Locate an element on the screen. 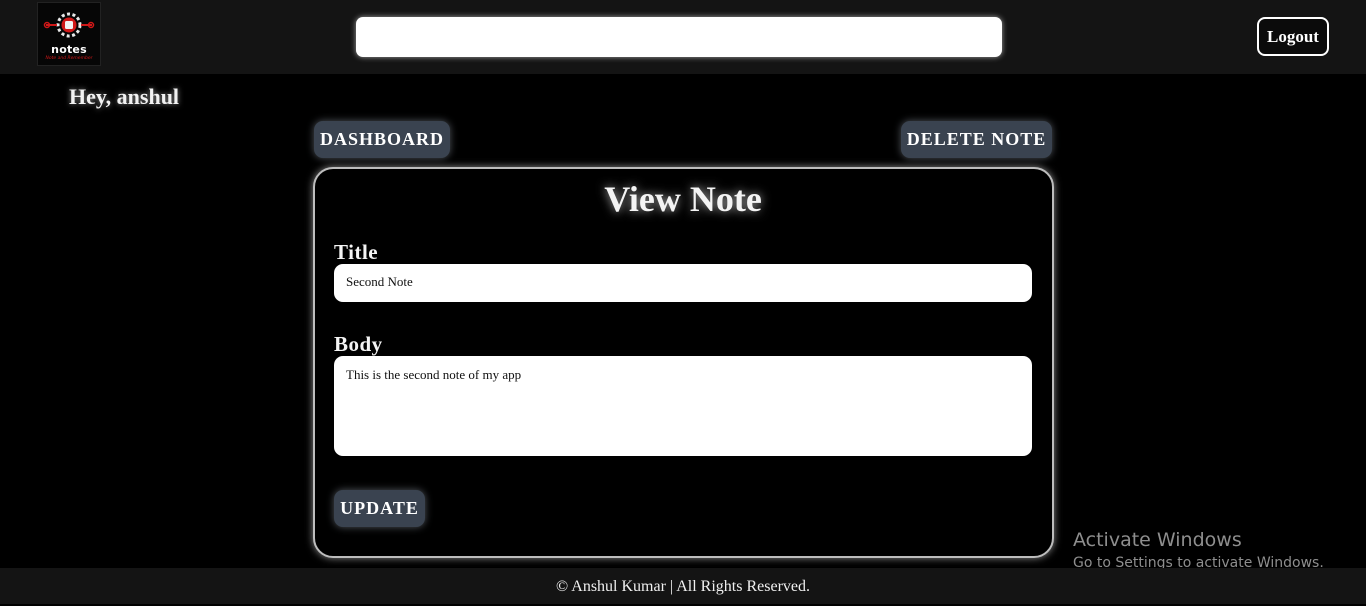 The image size is (1366, 606). title-label: Title is located at coordinates (356, 252).